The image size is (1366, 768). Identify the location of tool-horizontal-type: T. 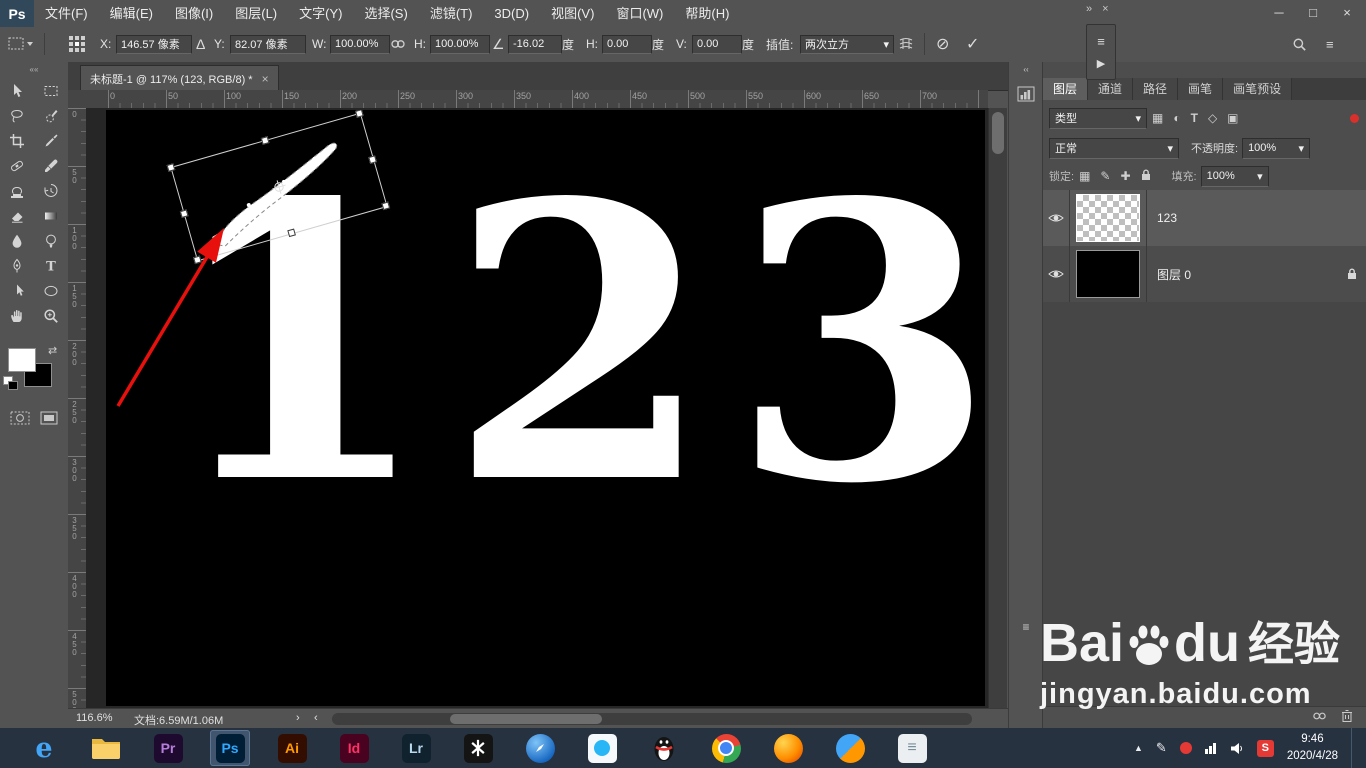
(51, 265).